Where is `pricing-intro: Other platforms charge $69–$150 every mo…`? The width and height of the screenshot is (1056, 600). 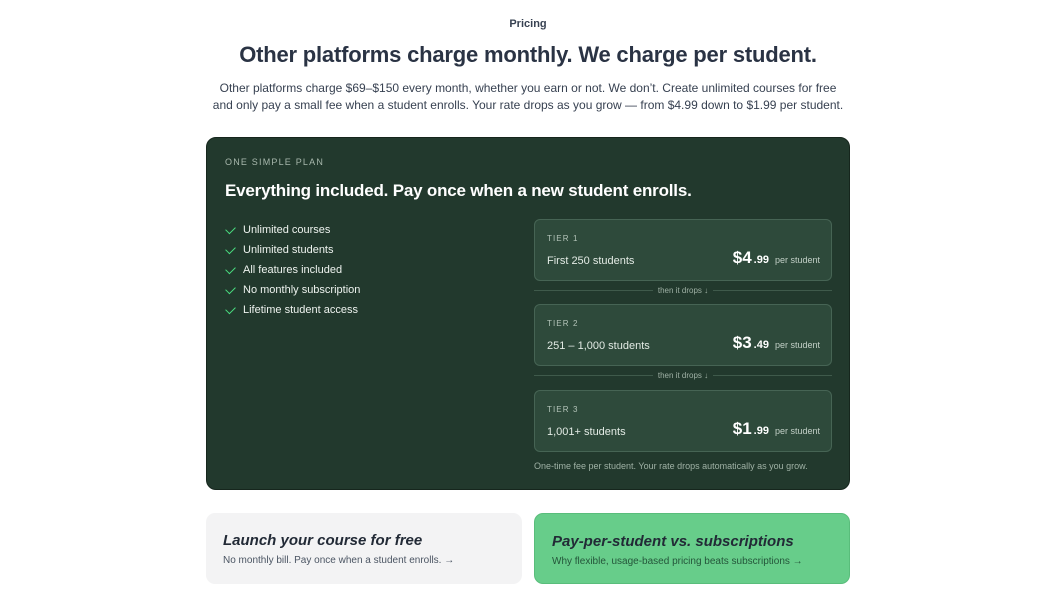 pricing-intro: Other platforms charge $69–$150 every mo… is located at coordinates (528, 96).